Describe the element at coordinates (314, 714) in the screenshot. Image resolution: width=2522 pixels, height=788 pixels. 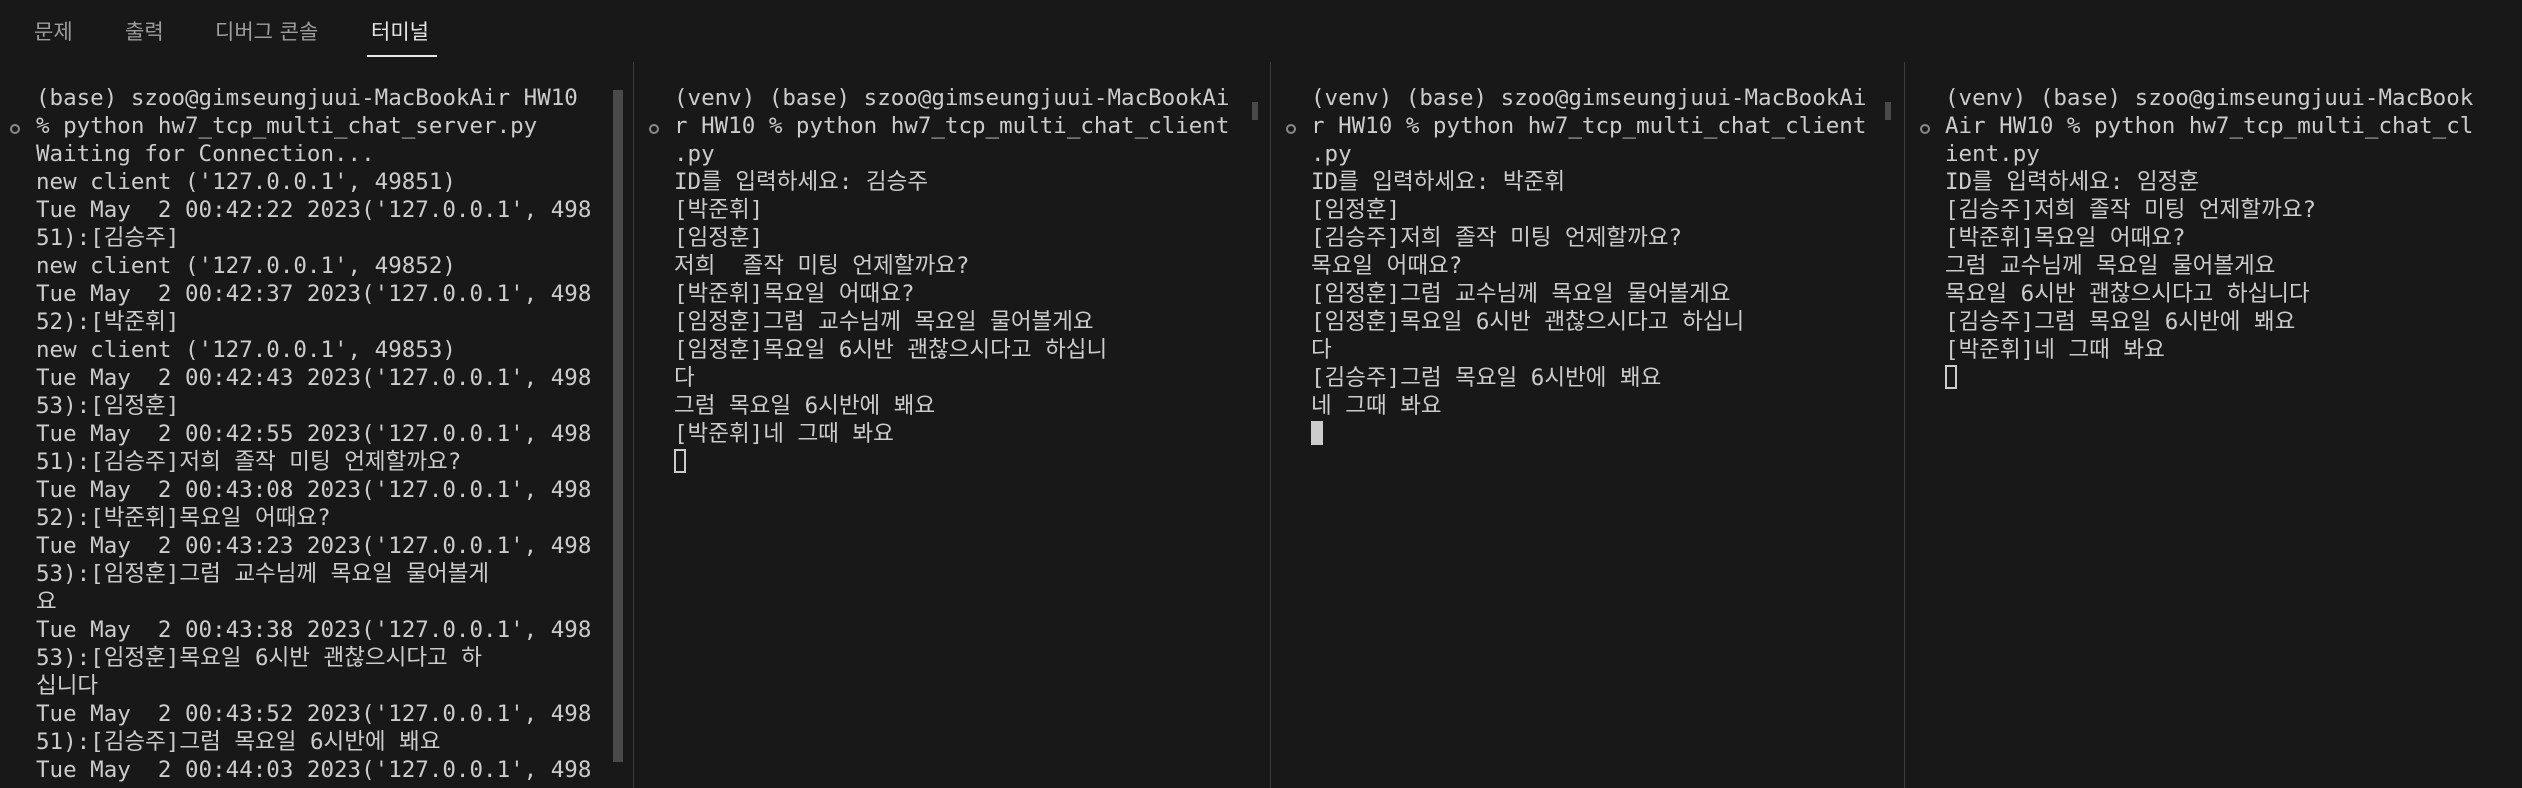
I see `terminal-line: Tue May 2 00:43:52 2023('127.0.0.1', 498` at that location.